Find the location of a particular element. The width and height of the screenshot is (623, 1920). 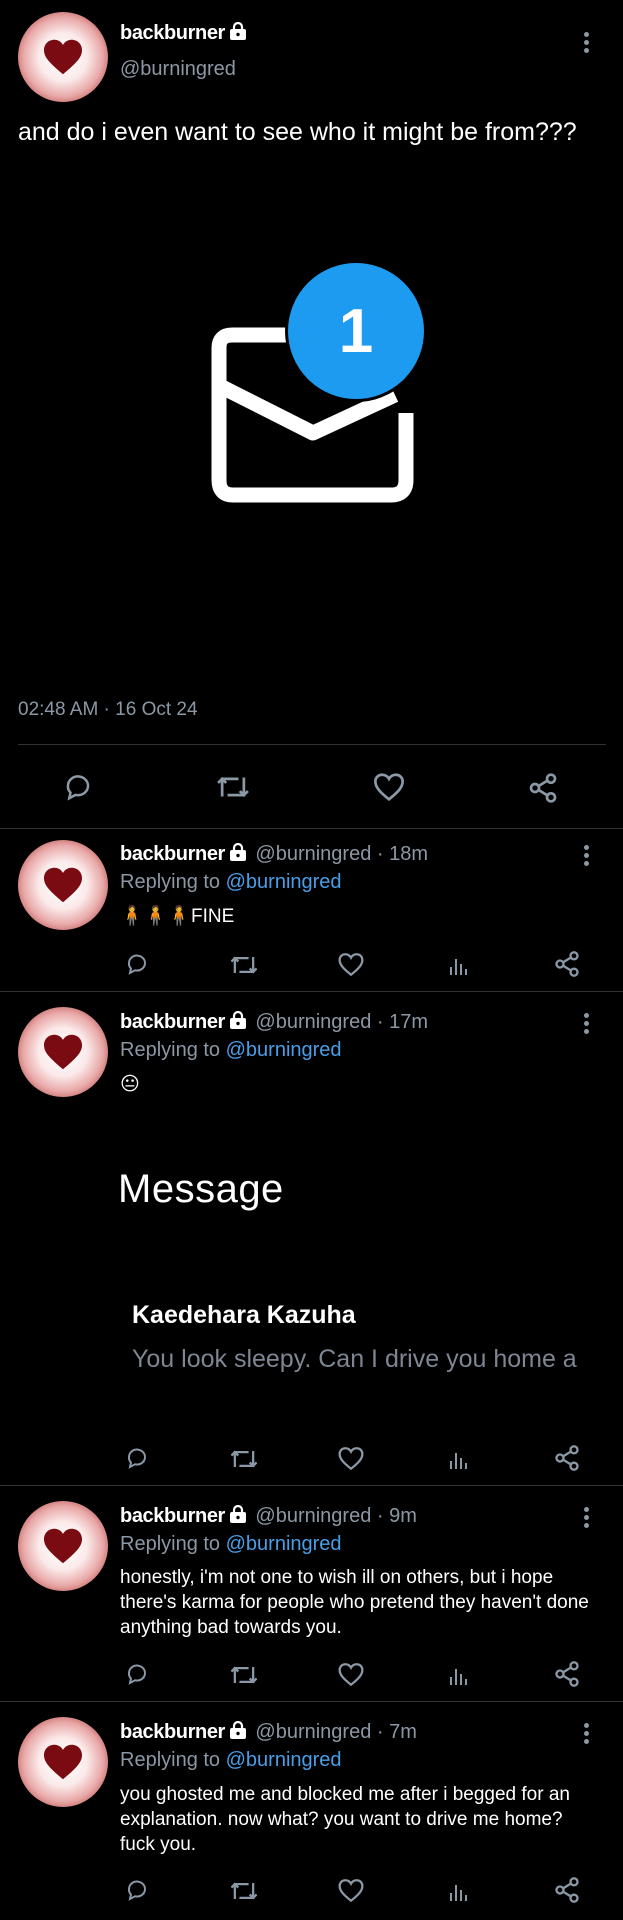

notification-badge: 1 is located at coordinates (356, 331).